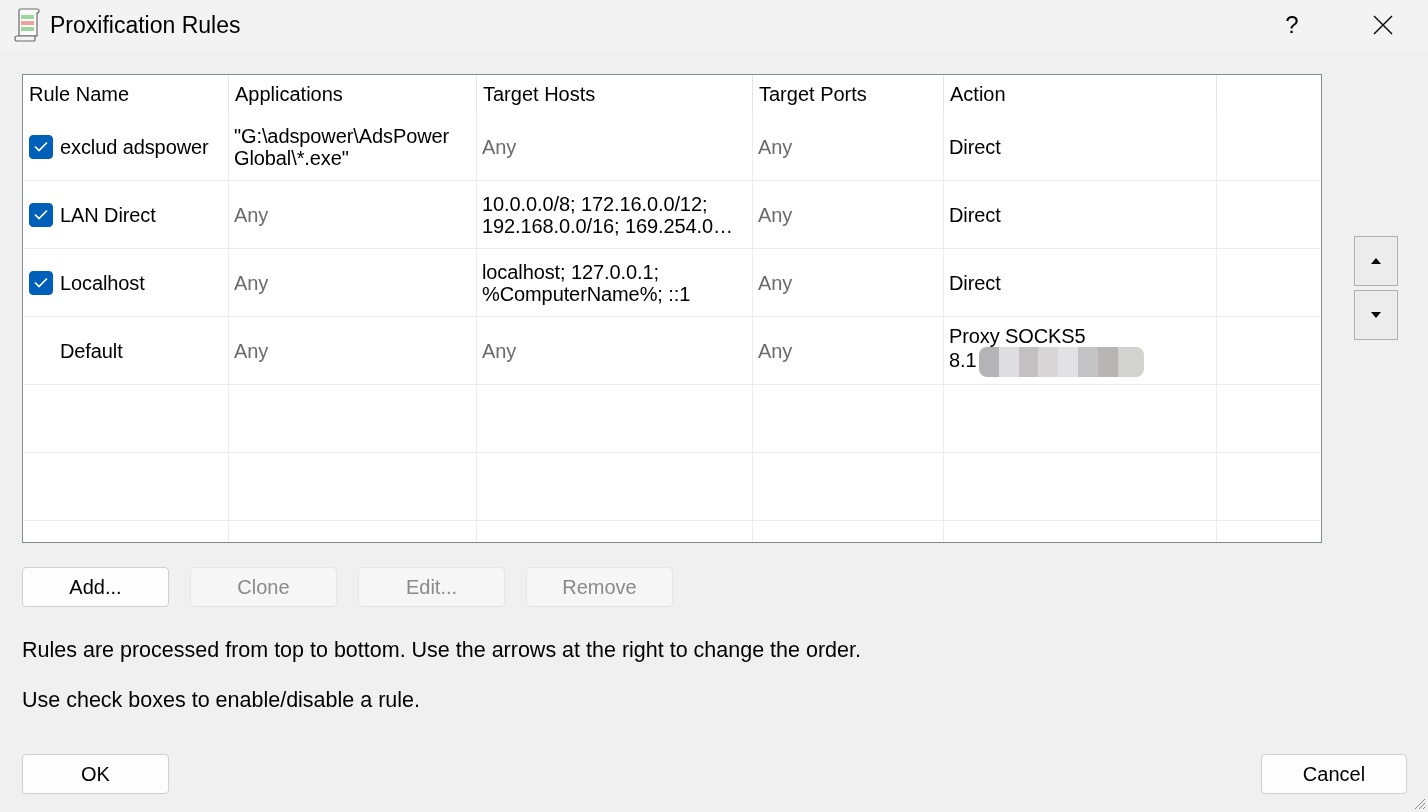 The image size is (1428, 812). Describe the element at coordinates (91, 350) in the screenshot. I see `rule-name: Default` at that location.